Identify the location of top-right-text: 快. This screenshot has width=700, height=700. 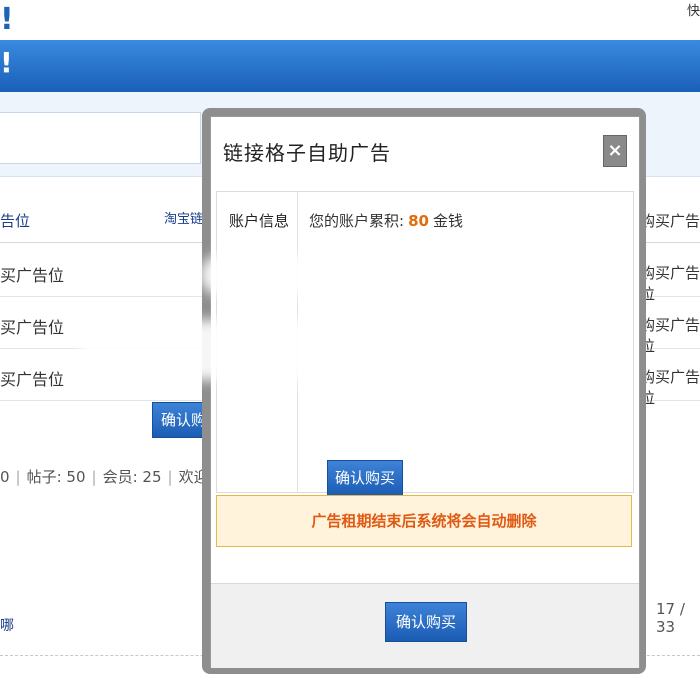
(693, 11).